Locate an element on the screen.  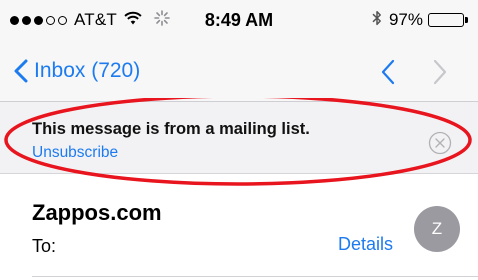
next-message-button is located at coordinates (440, 74).